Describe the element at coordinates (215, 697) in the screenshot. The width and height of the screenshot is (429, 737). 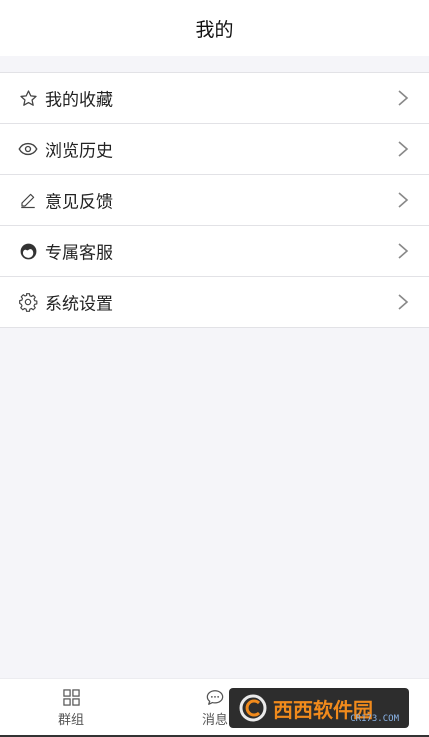
I see `chat-bubble-icon` at that location.